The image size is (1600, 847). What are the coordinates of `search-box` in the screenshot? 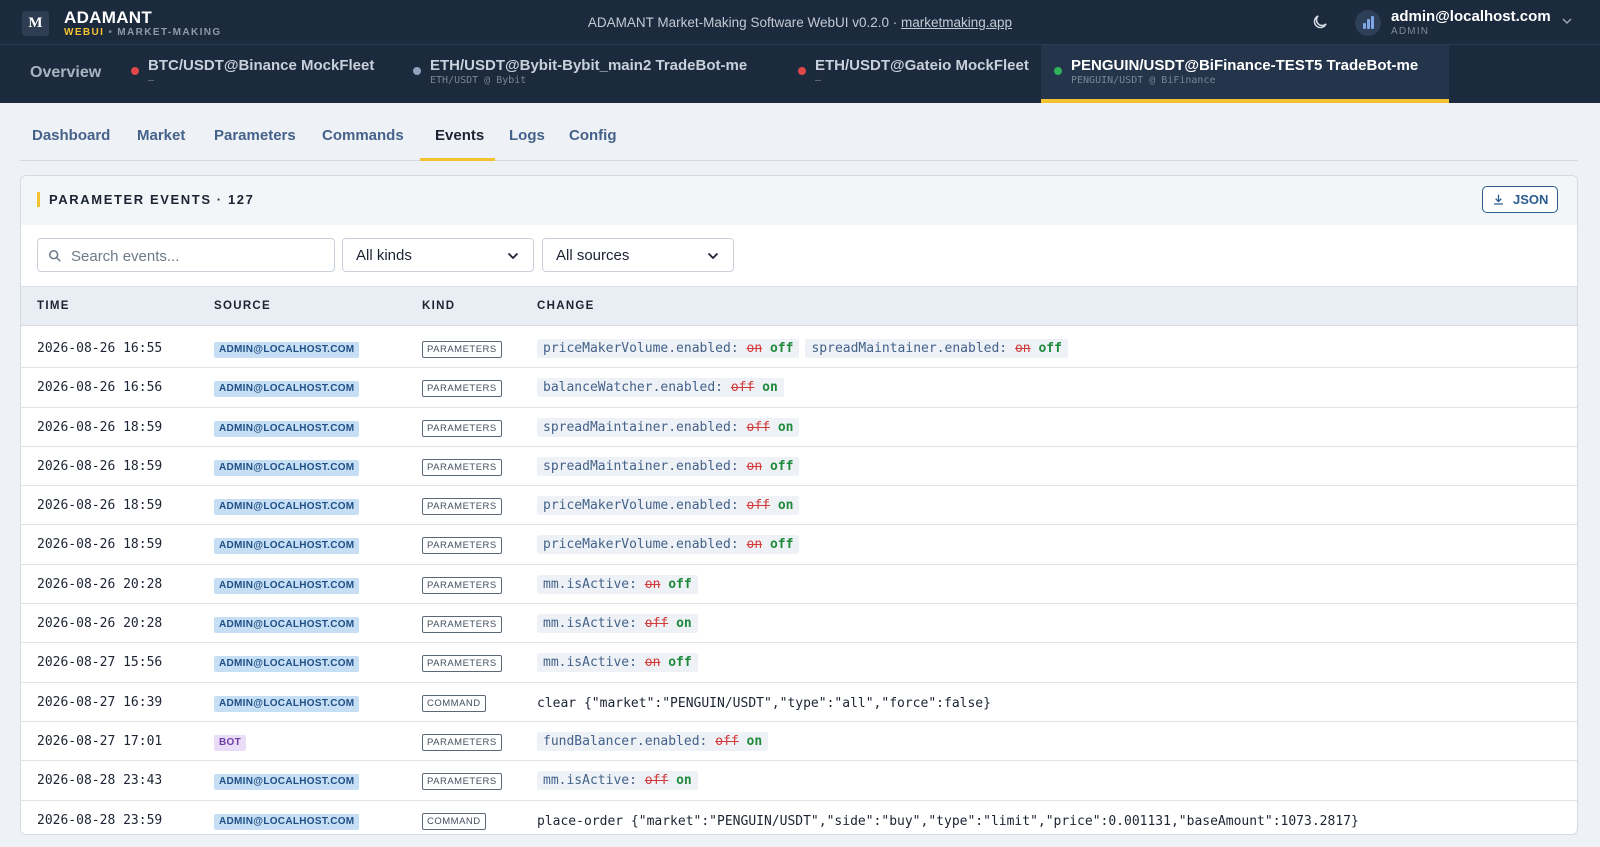 It's located at (186, 255).